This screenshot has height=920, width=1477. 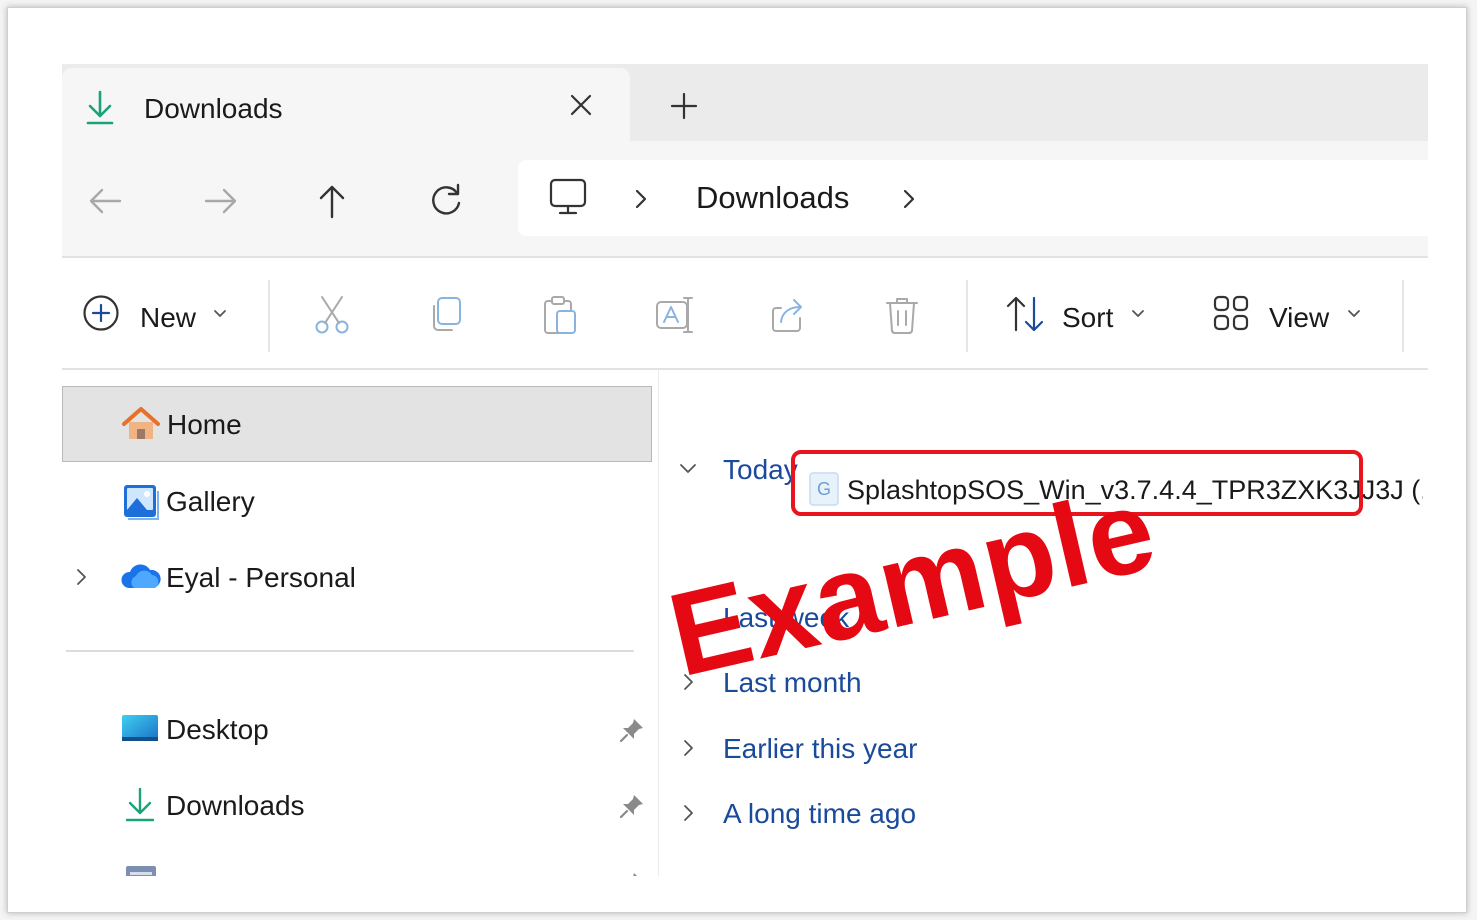 What do you see at coordinates (220, 201) in the screenshot?
I see `forward-arrow-icon` at bounding box center [220, 201].